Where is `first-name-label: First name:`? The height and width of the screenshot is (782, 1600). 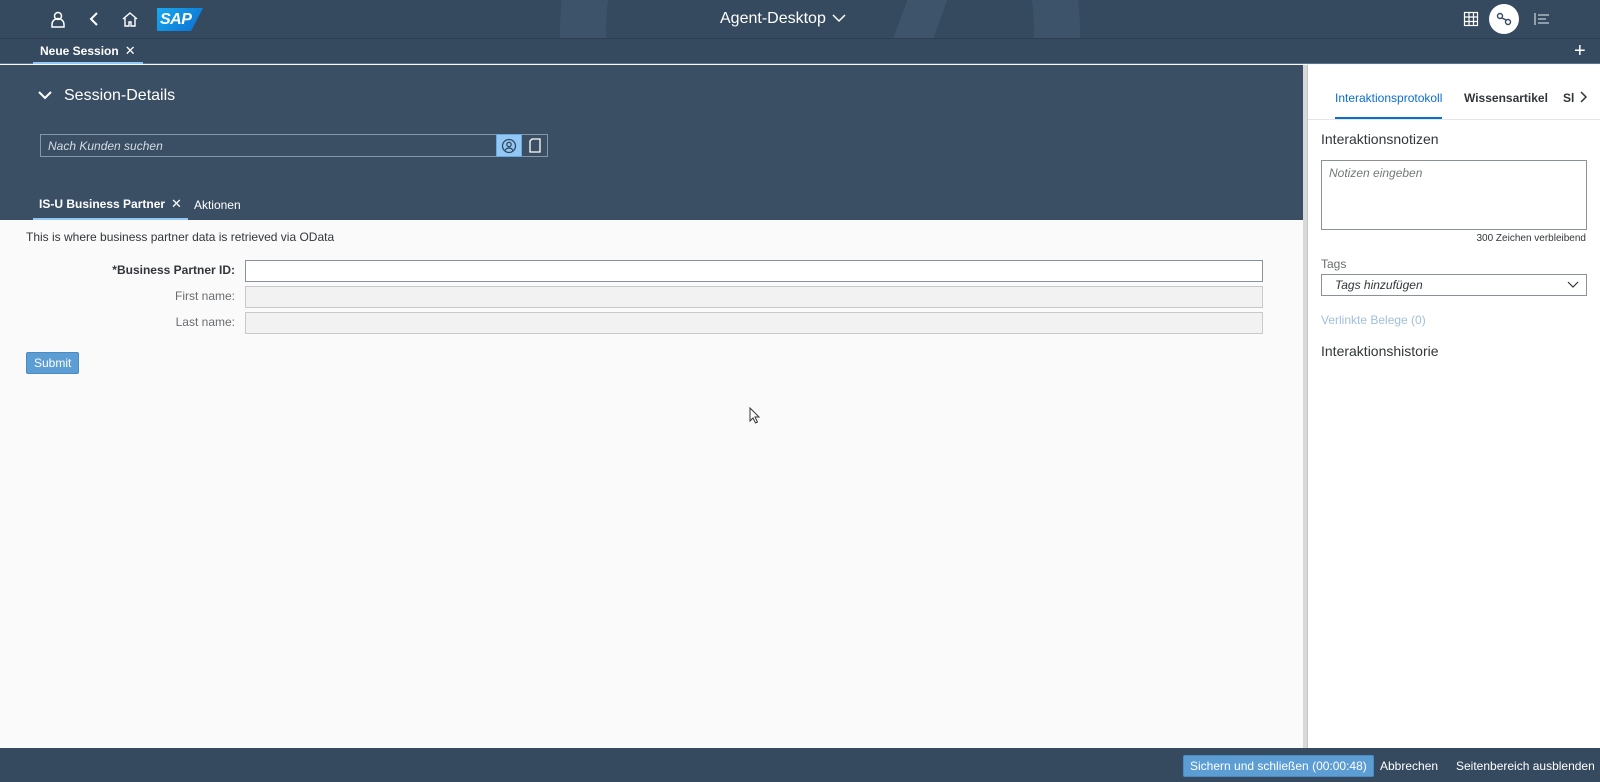
first-name-label: First name: is located at coordinates (204, 296).